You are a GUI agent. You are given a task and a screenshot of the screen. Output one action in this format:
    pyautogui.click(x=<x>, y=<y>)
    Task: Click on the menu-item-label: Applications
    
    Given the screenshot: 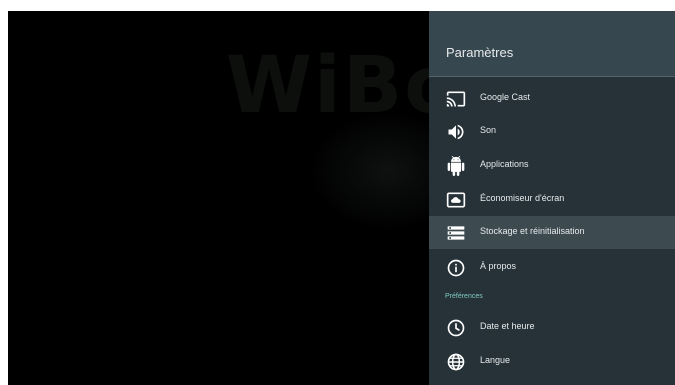 What is the action you would take?
    pyautogui.click(x=504, y=164)
    